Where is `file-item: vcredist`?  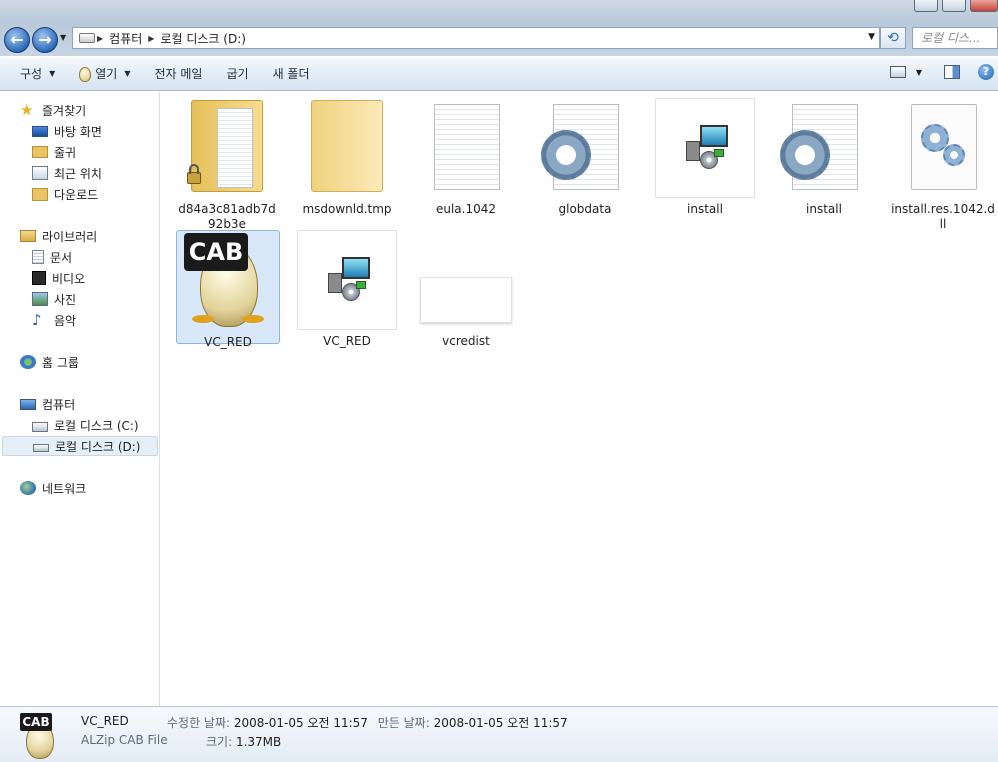 file-item: vcredist is located at coordinates (466, 289).